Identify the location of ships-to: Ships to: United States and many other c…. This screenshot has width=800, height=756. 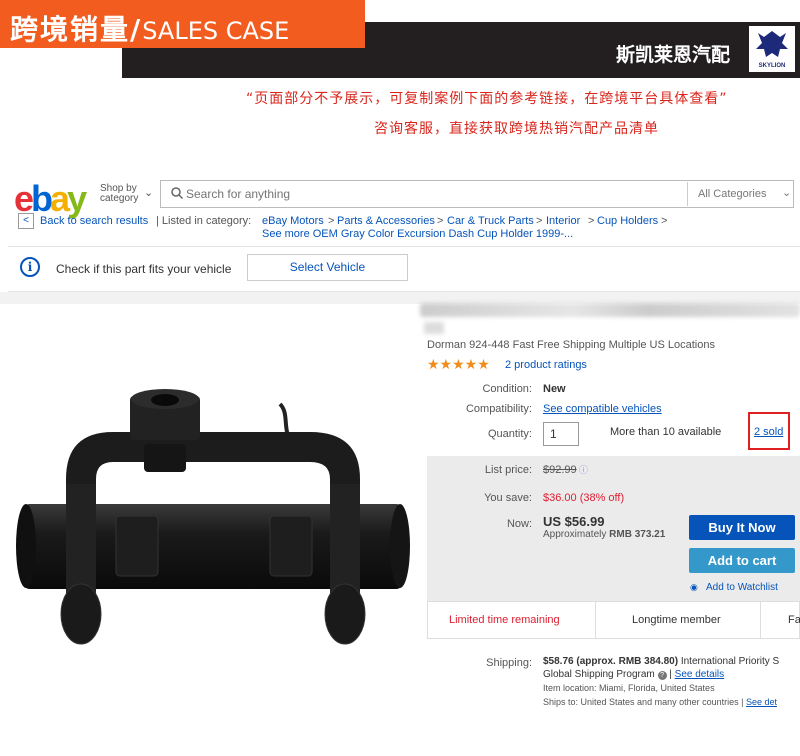
(660, 702).